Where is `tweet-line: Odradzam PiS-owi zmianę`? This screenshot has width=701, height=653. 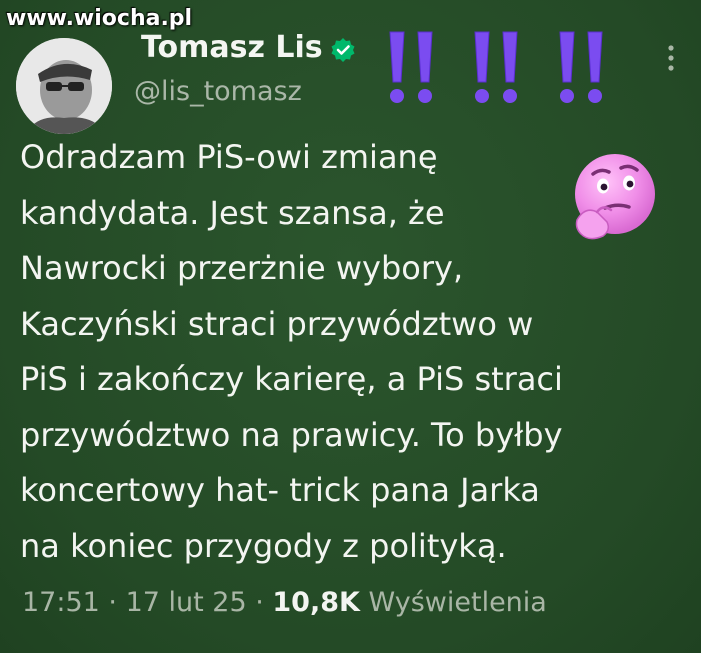 tweet-line: Odradzam PiS-owi zmianę is located at coordinates (229, 157).